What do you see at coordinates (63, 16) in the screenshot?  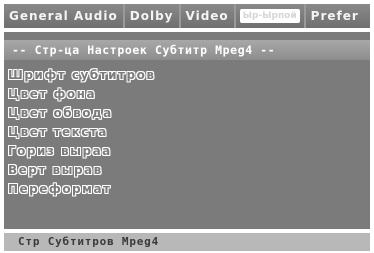 I see `tab-general-audio: General Audio` at bounding box center [63, 16].